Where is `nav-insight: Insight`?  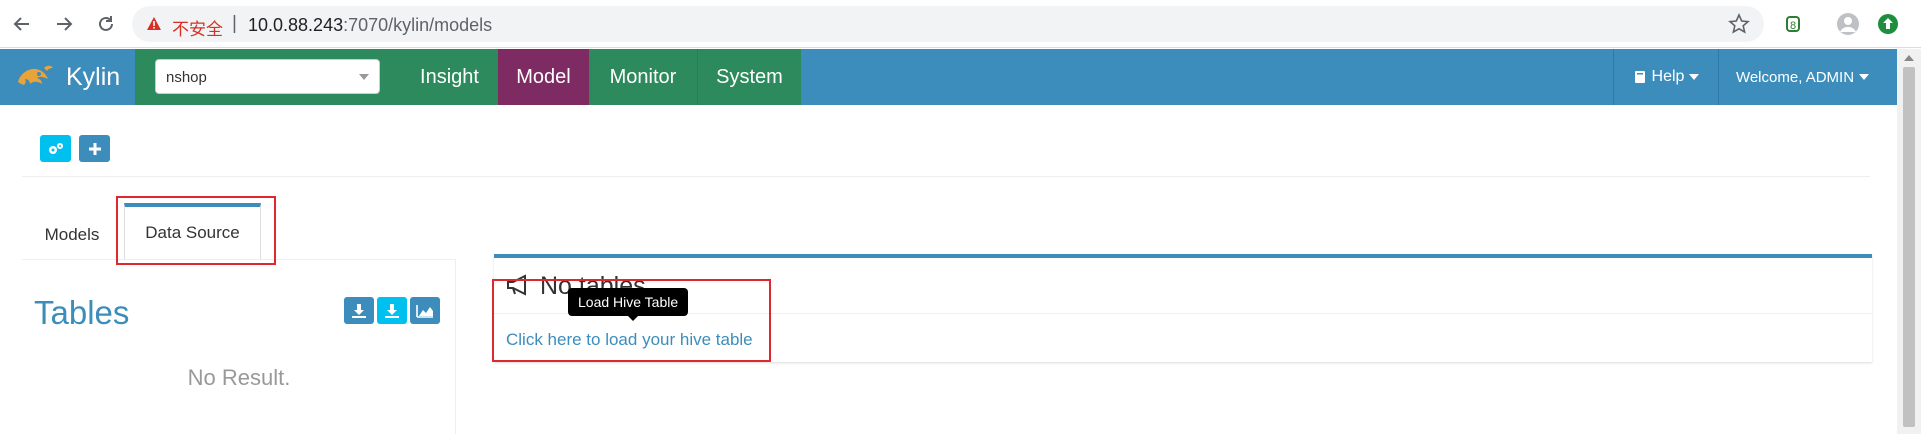
nav-insight: Insight is located at coordinates (449, 77).